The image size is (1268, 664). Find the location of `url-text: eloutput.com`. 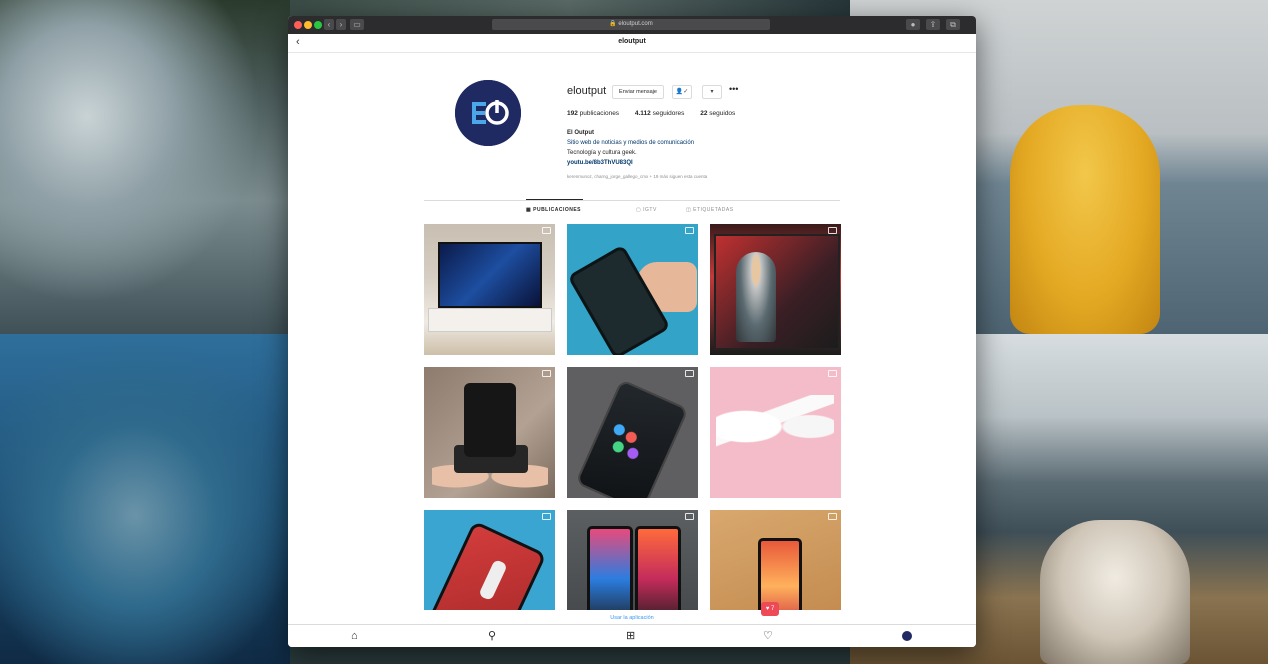

url-text: eloutput.com is located at coordinates (635, 24).